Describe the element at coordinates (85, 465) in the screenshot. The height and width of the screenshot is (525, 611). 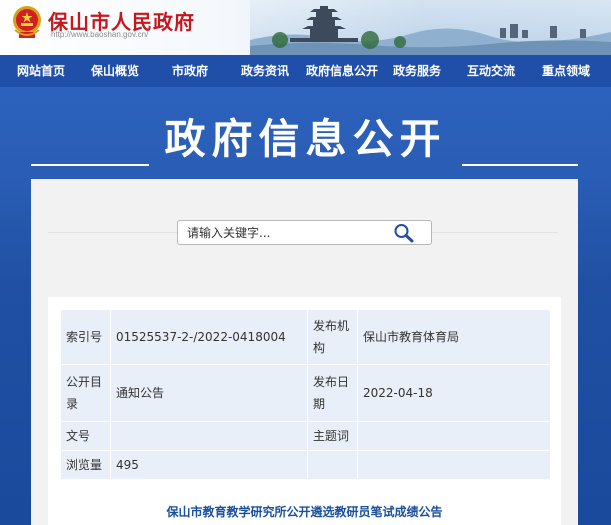
I see `views-label: 浏览量` at that location.